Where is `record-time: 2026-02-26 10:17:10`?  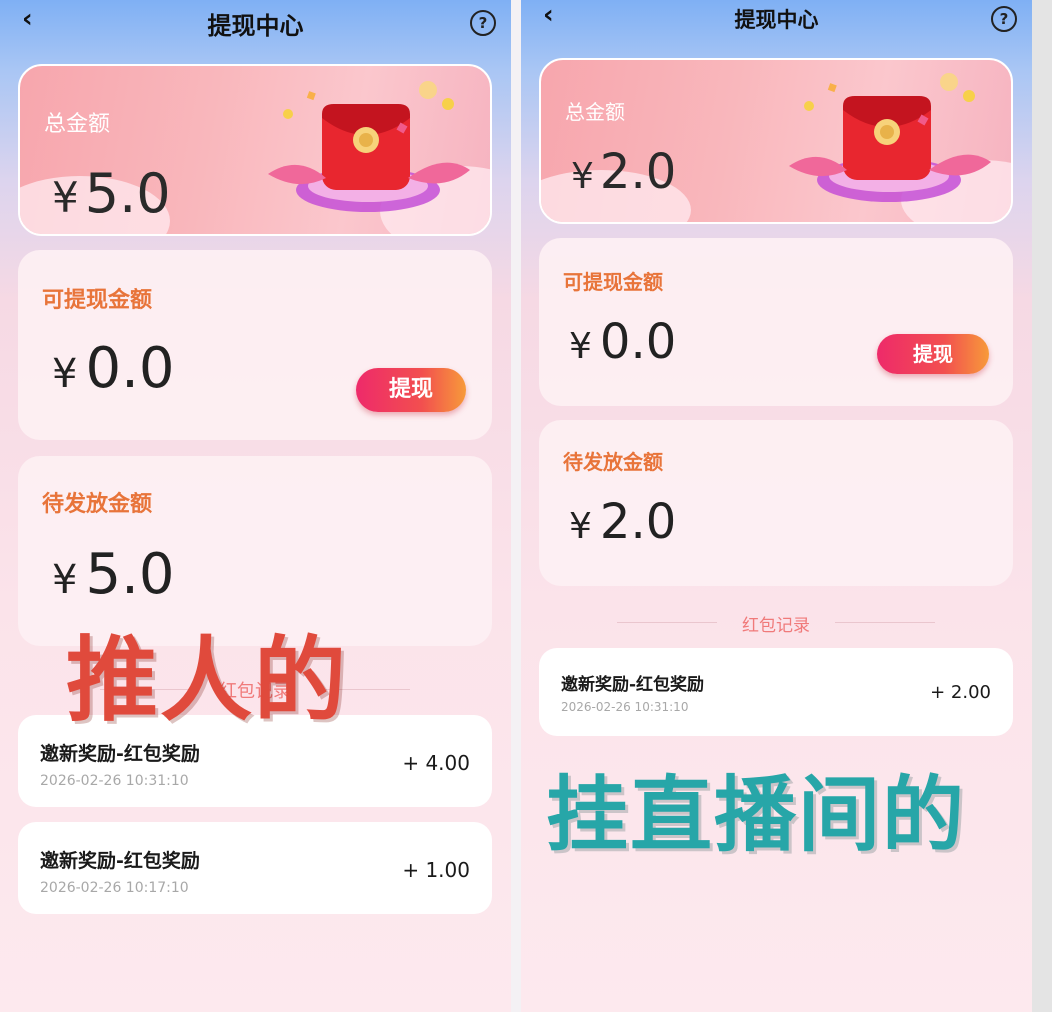 record-time: 2026-02-26 10:17:10 is located at coordinates (114, 888).